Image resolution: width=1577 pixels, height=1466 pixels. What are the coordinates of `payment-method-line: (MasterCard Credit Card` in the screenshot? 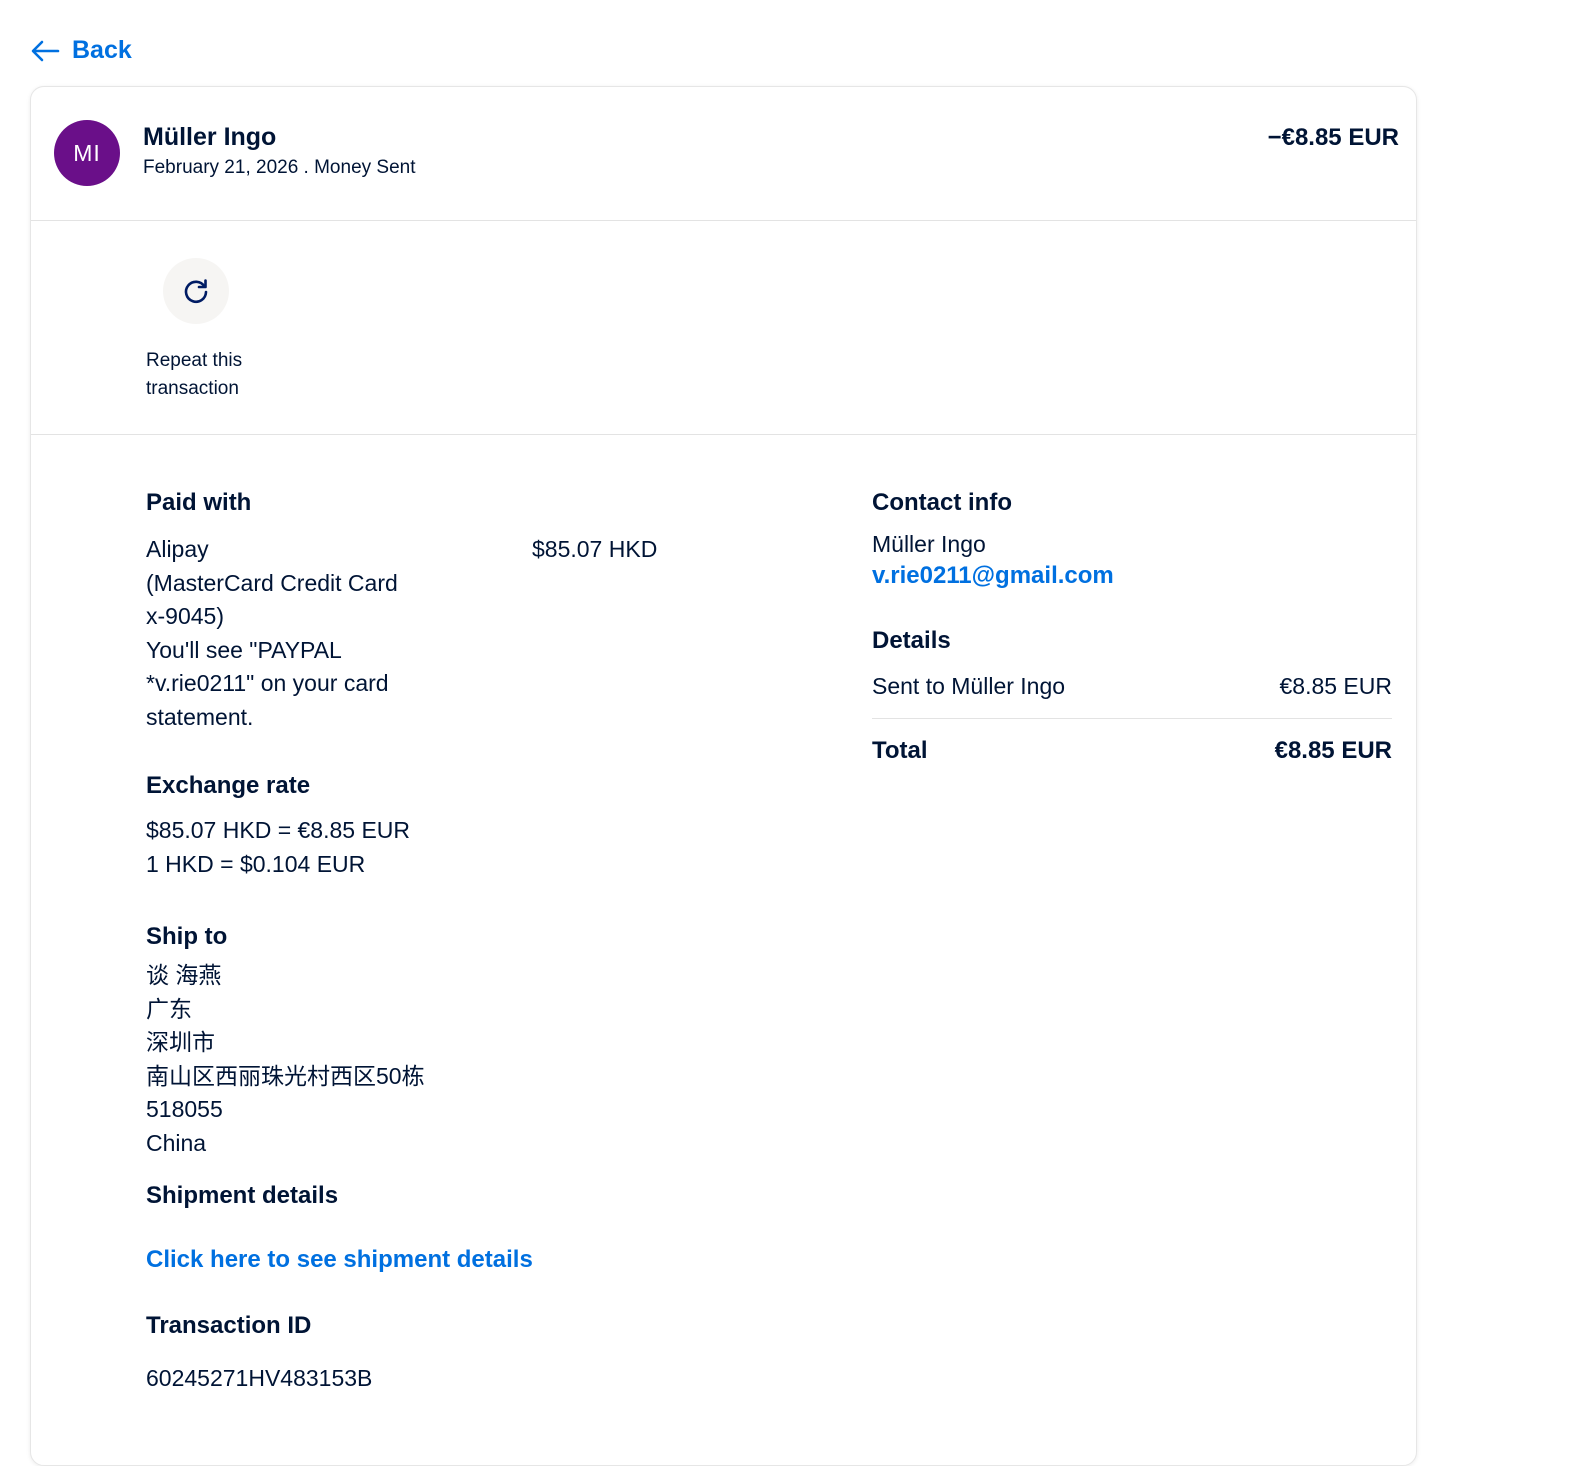 It's located at (272, 582).